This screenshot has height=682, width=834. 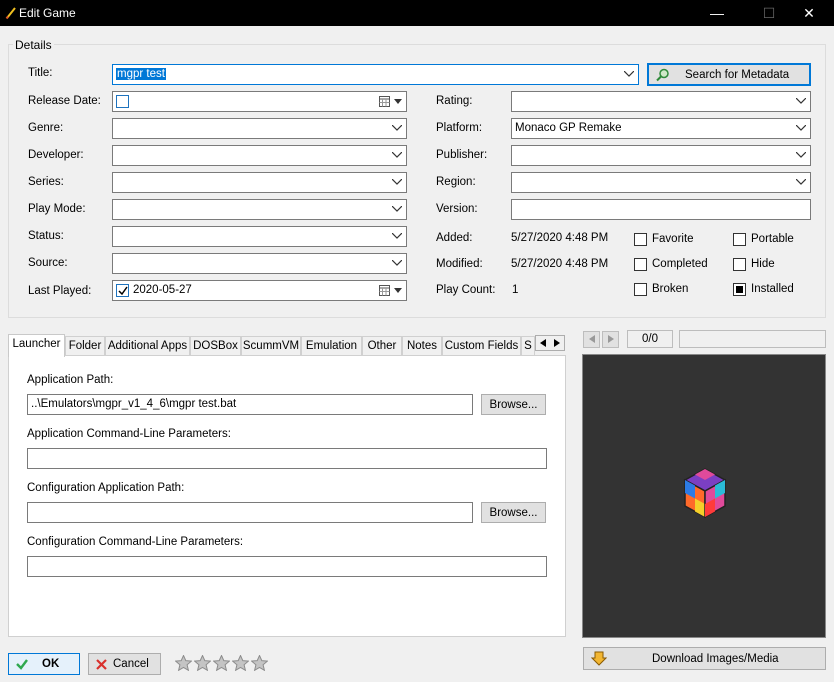 I want to click on version-input, so click(x=661, y=209).